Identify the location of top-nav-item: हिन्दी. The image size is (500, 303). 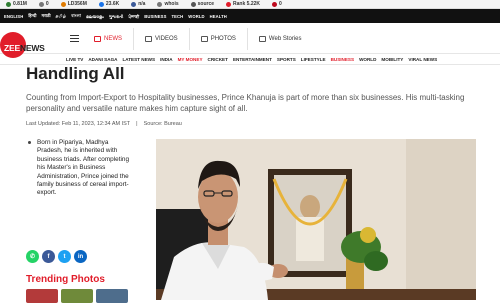
(32, 16).